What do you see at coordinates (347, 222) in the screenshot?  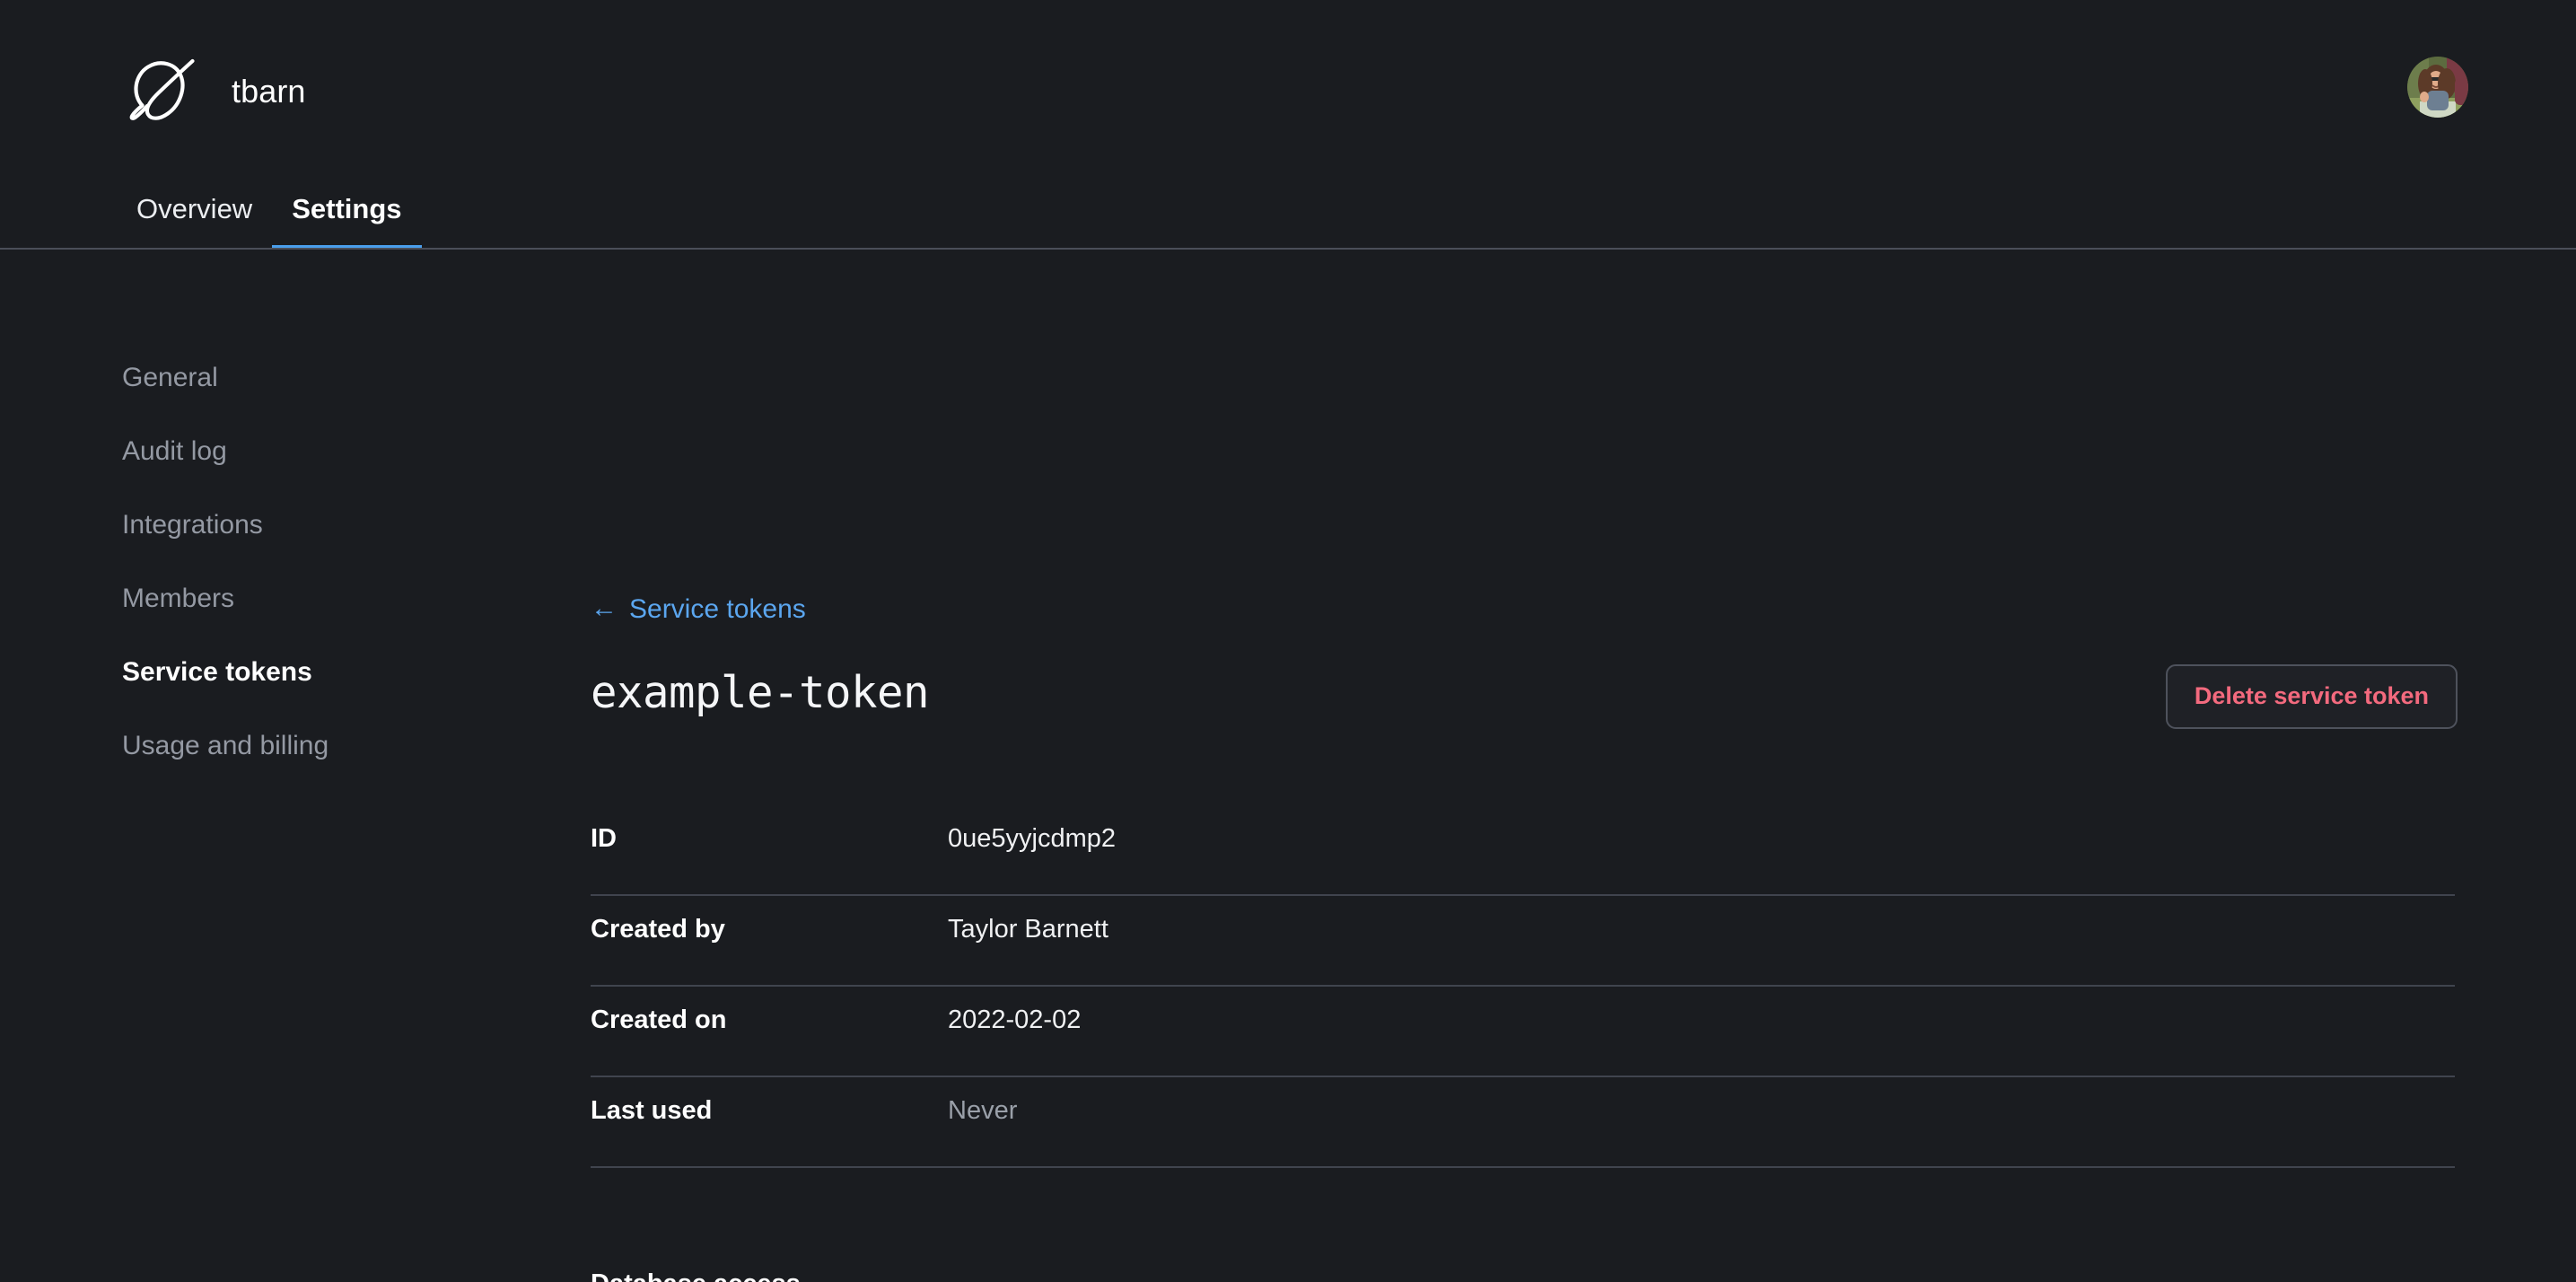 I see `tab-settings: Settings` at bounding box center [347, 222].